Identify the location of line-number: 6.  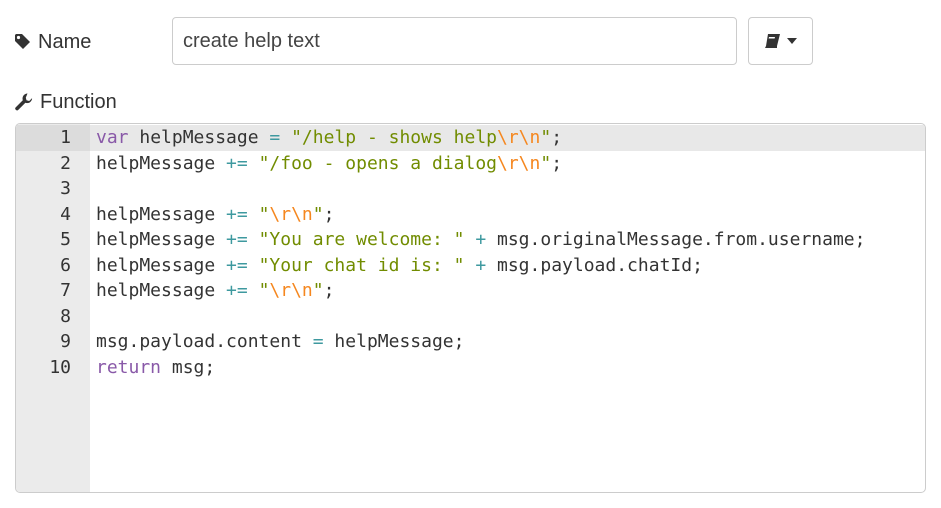
(65, 265).